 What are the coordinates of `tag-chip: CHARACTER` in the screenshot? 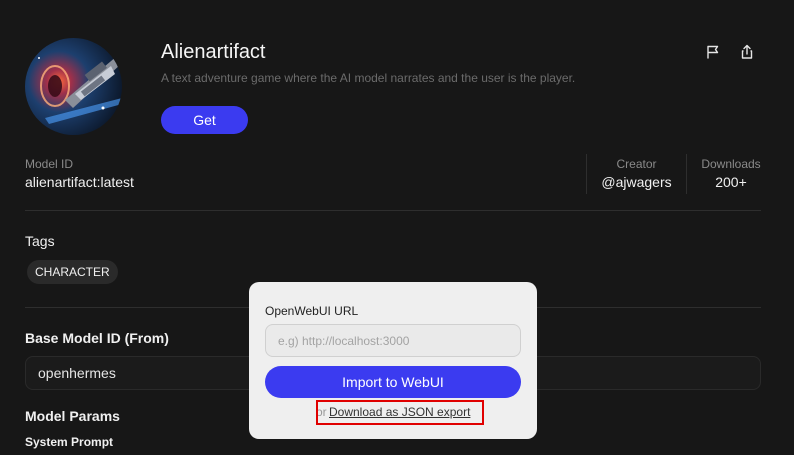 It's located at (72, 272).